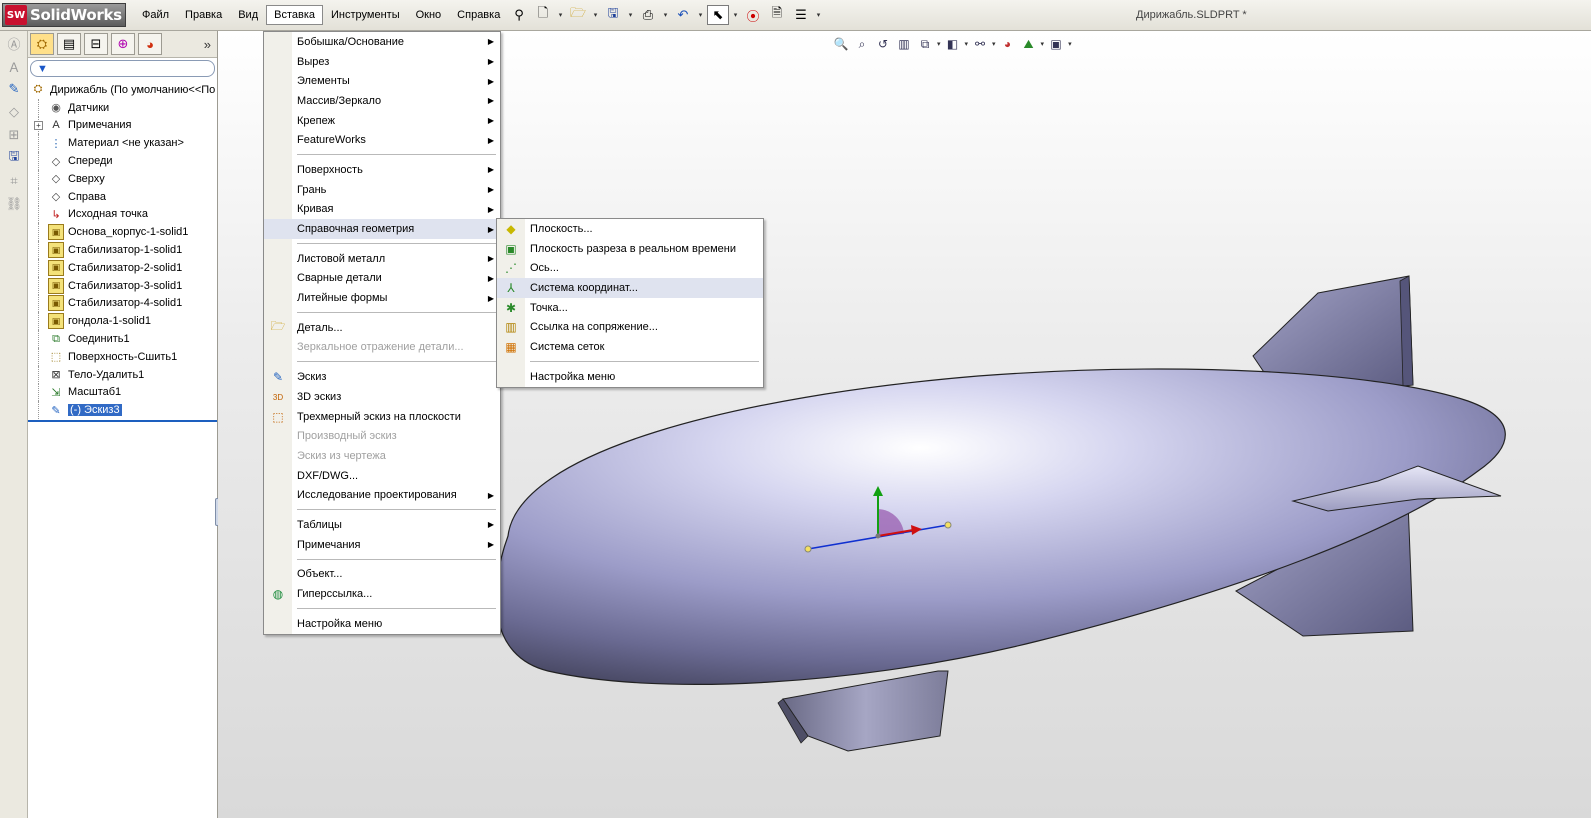 This screenshot has width=1591, height=818. I want to click on hide-show-dropdown: ▾, so click(994, 44).